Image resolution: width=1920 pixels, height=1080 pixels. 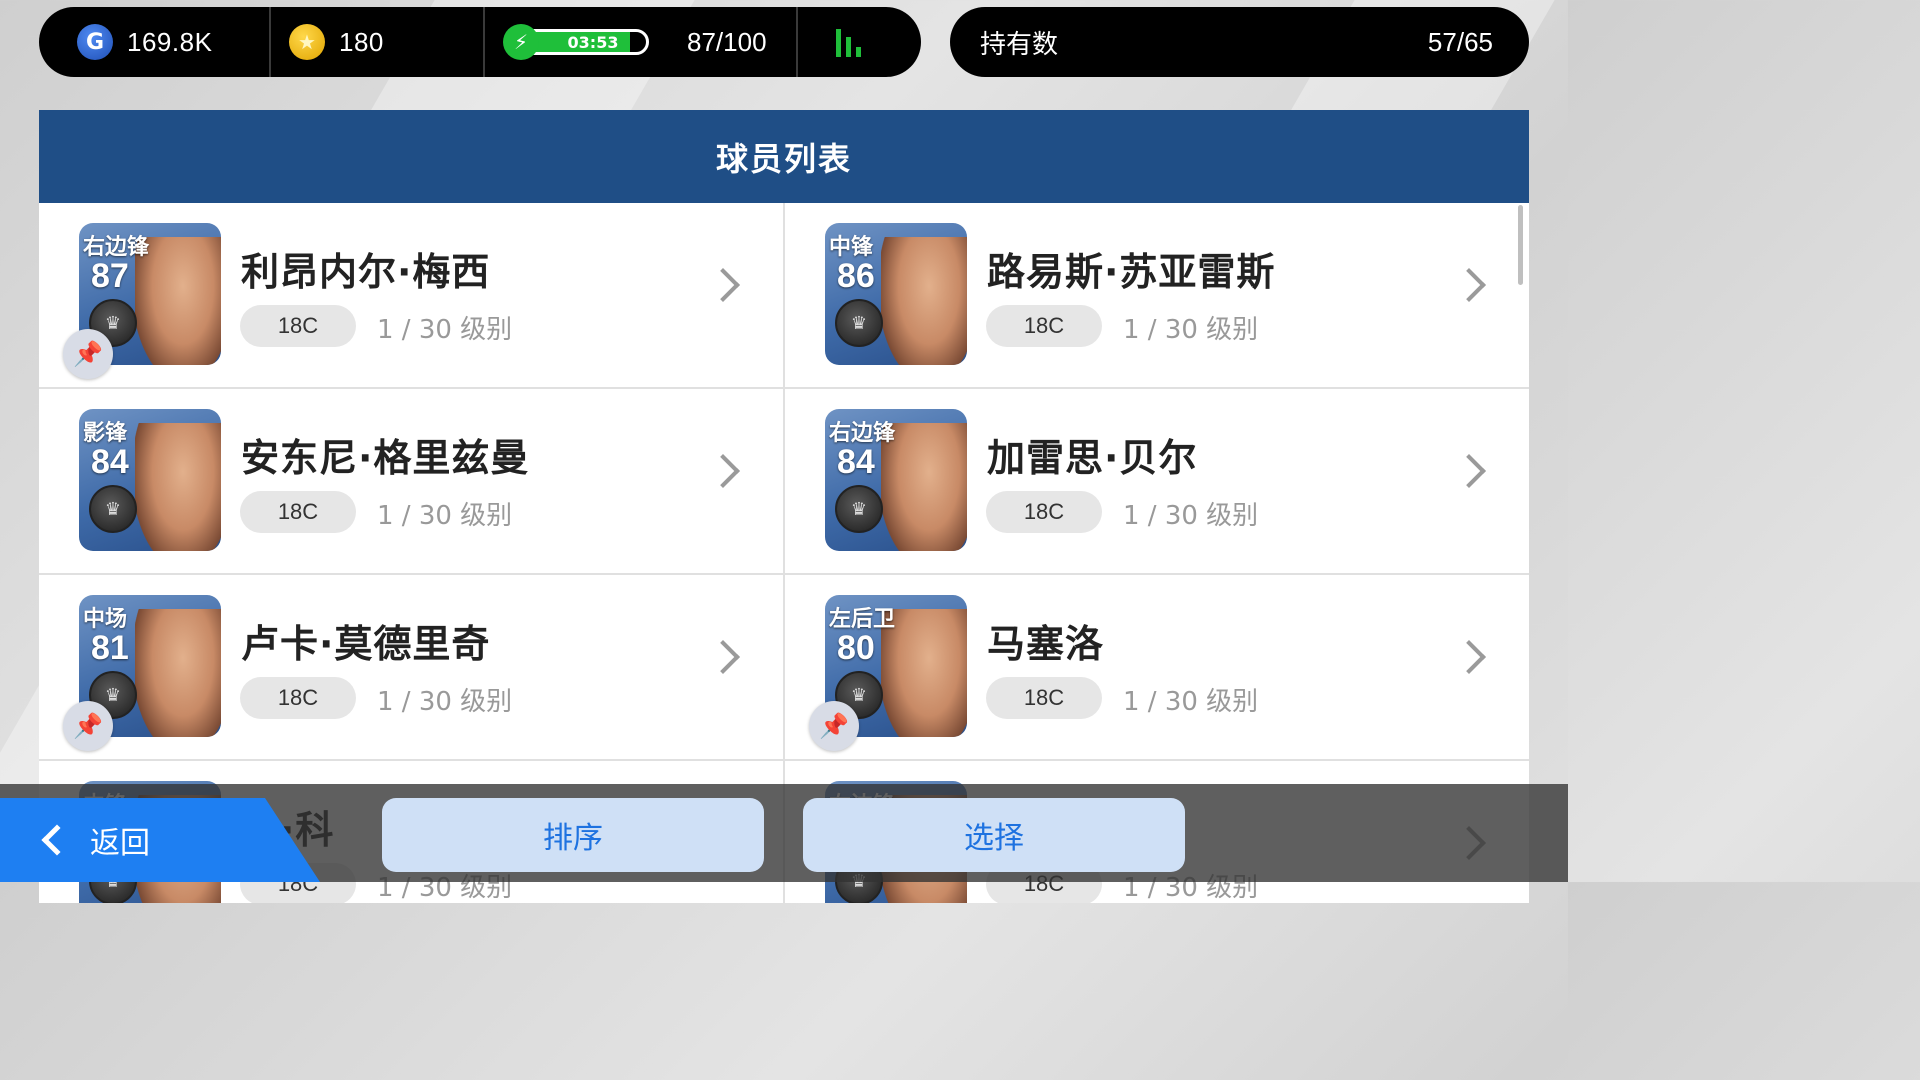 I want to click on player-card: 中锋 86 ♛ 路易斯·苏亚雷斯 18C 1 / 30 级别, so click(x=1157, y=295).